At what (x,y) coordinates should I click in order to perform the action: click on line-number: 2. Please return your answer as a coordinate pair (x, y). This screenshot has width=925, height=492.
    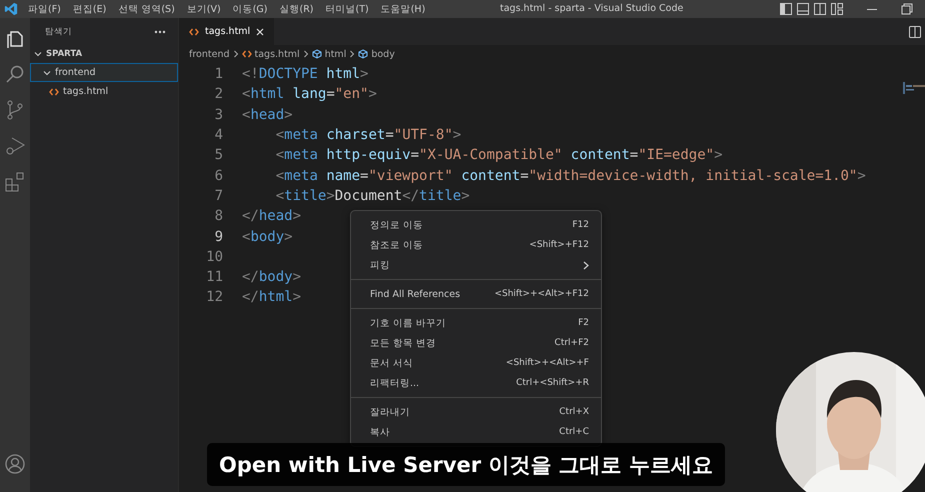
    Looking at the image, I should click on (218, 94).